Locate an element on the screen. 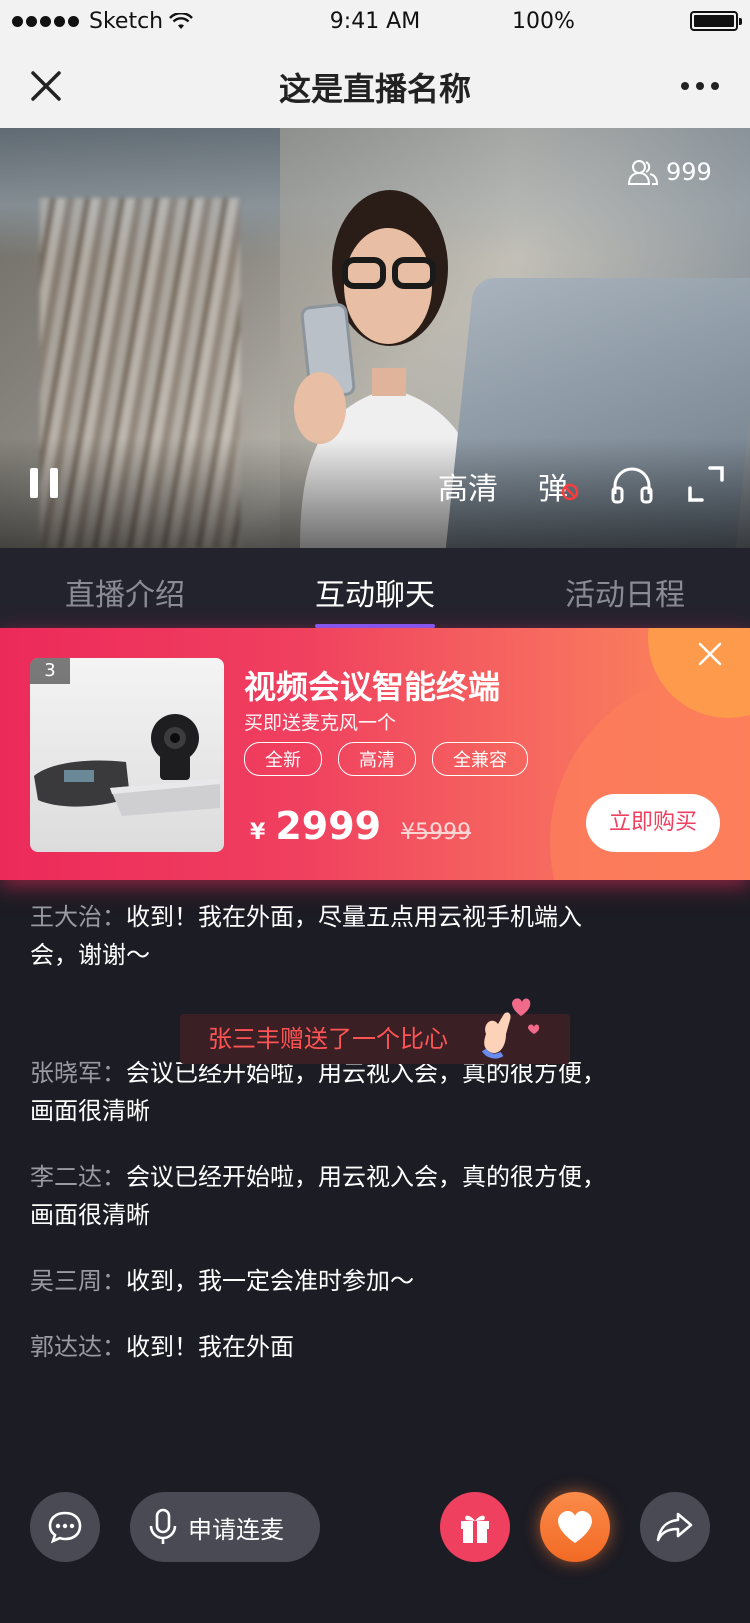  currency-symbol: ¥ is located at coordinates (258, 832).